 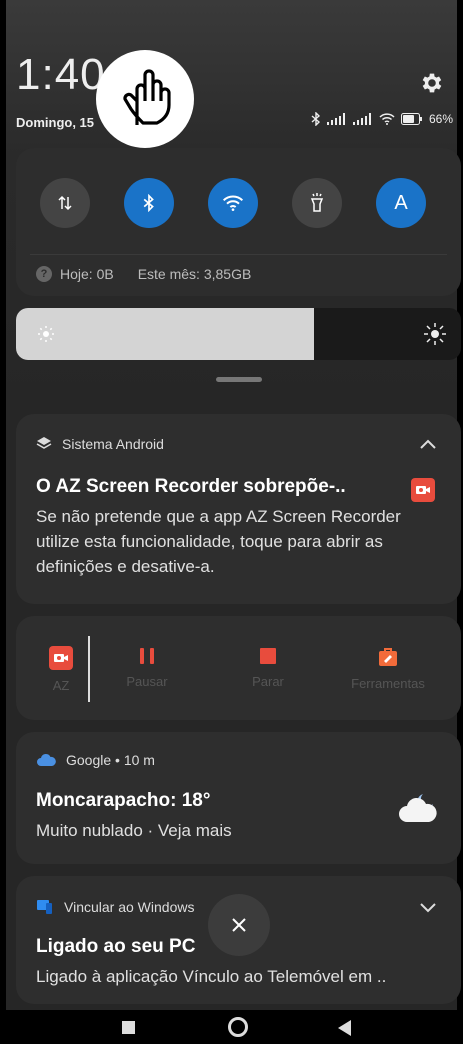 I want to click on toolbox-icon, so click(x=388, y=657).